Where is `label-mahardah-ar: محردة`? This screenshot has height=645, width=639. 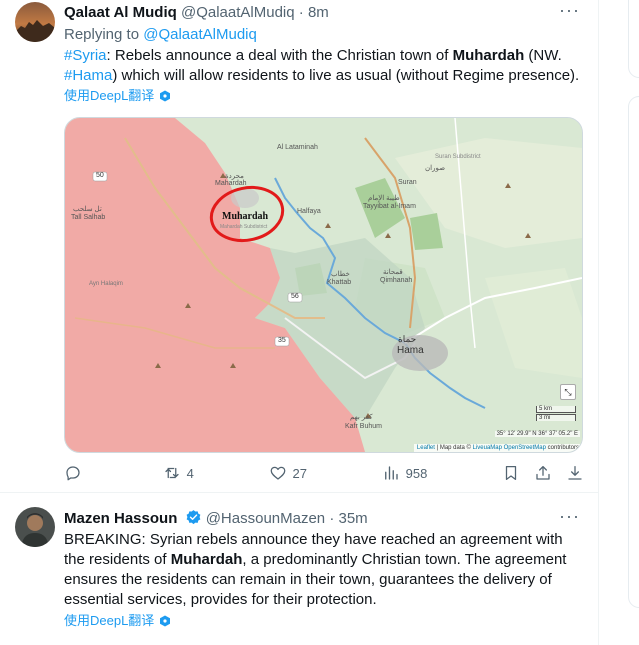 label-mahardah-ar: محردة is located at coordinates (234, 176).